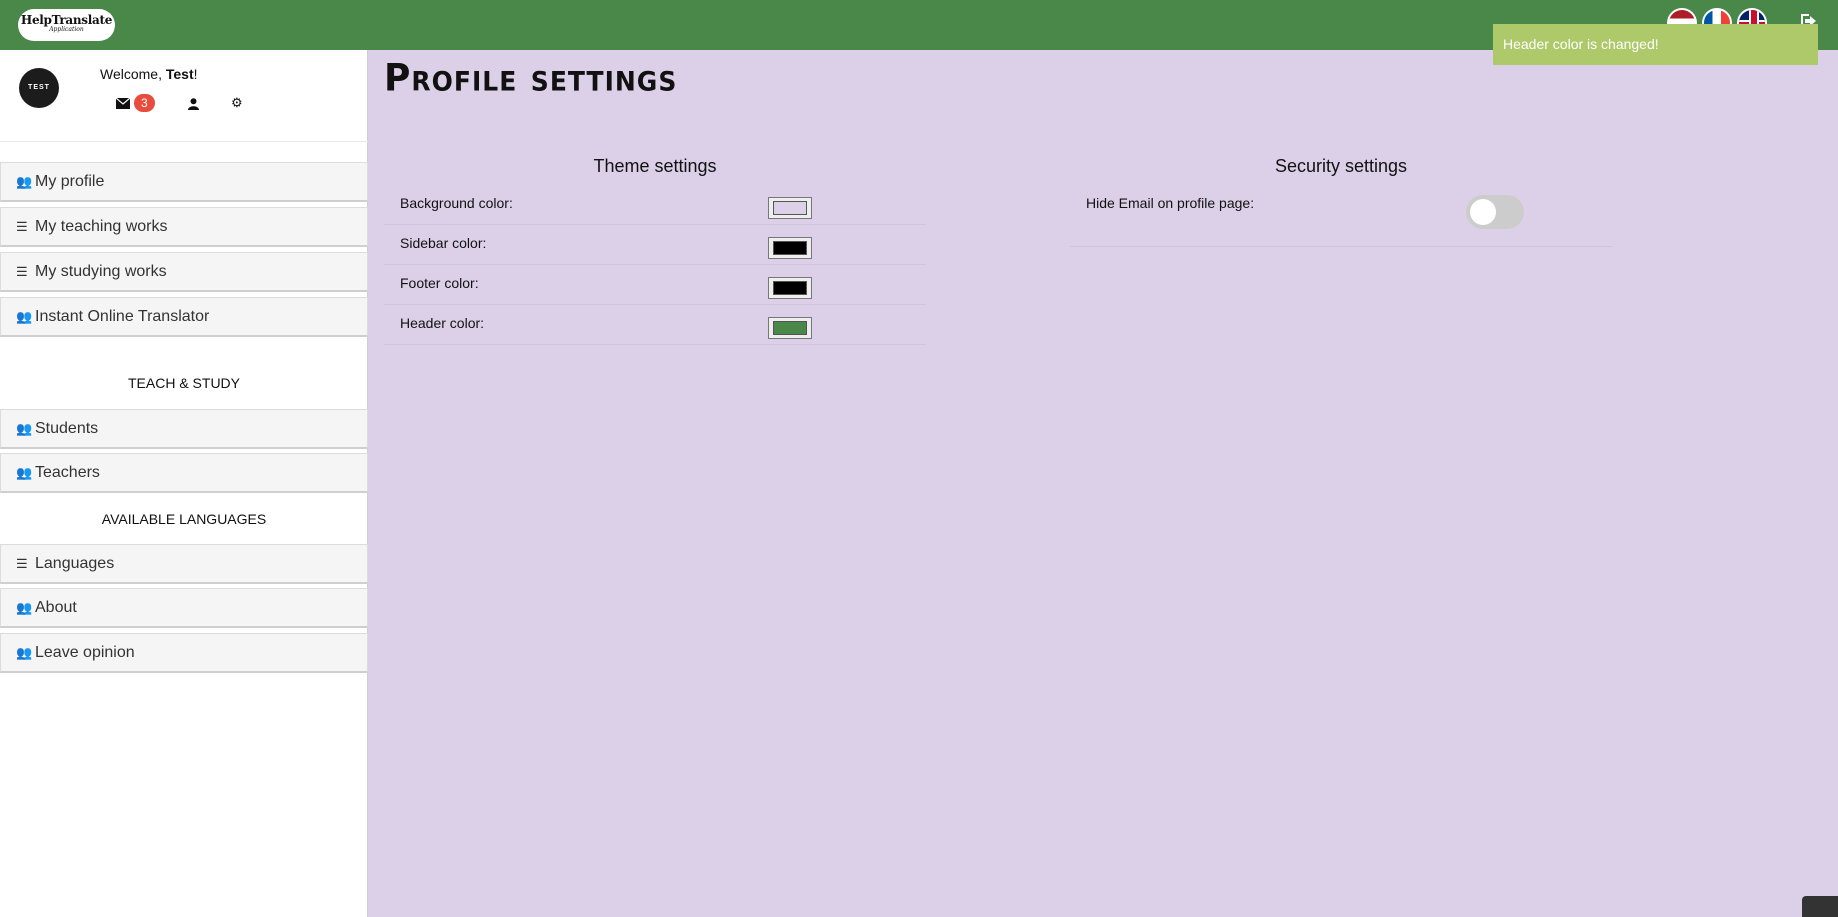 This screenshot has height=917, width=1838. Describe the element at coordinates (531, 78) in the screenshot. I see `page-title: Profile settings` at that location.